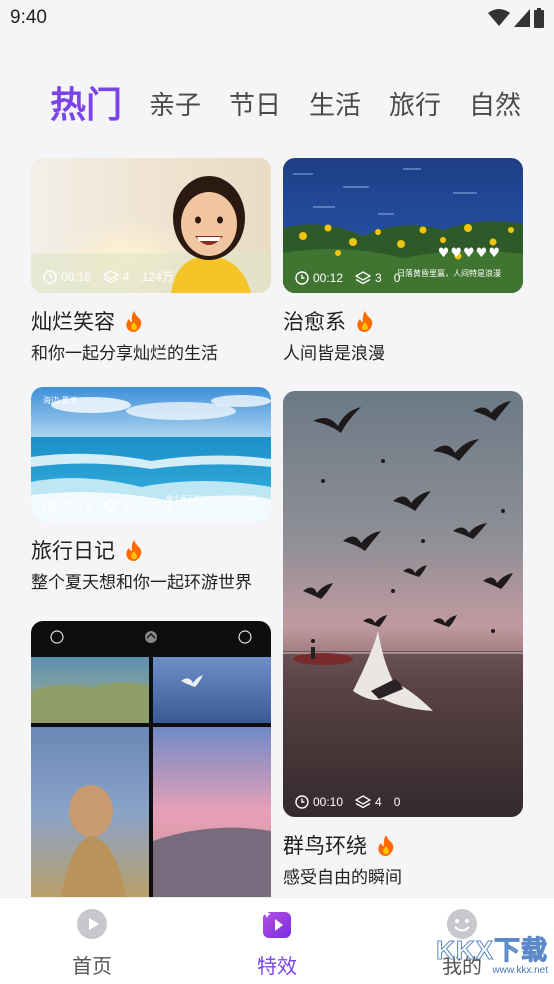 The width and height of the screenshot is (554, 984). Describe the element at coordinates (92, 966) in the screenshot. I see `nav-label: 首页` at that location.